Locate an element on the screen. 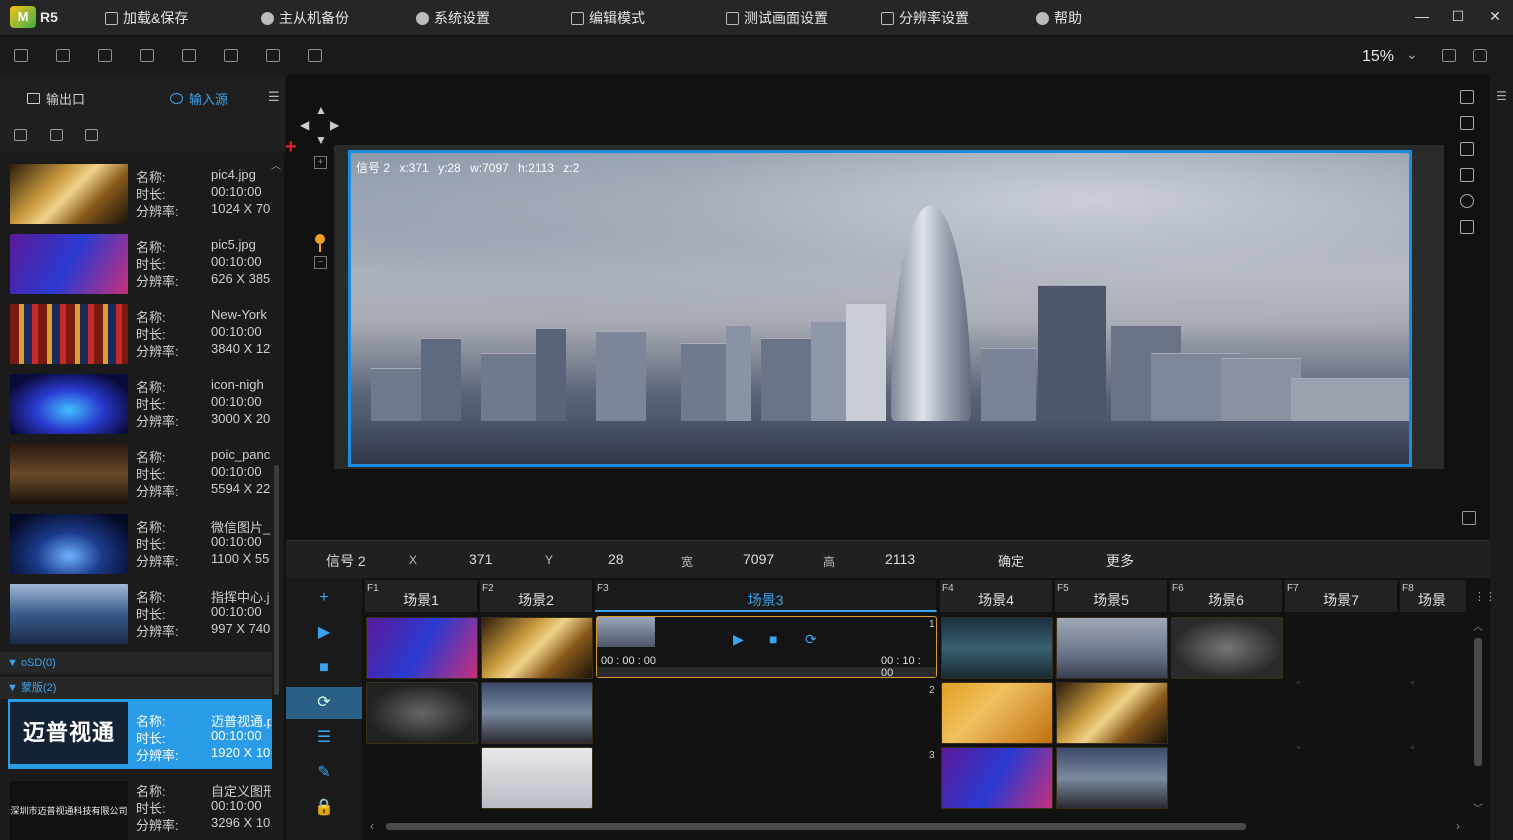  save-icon is located at coordinates (105, 55).